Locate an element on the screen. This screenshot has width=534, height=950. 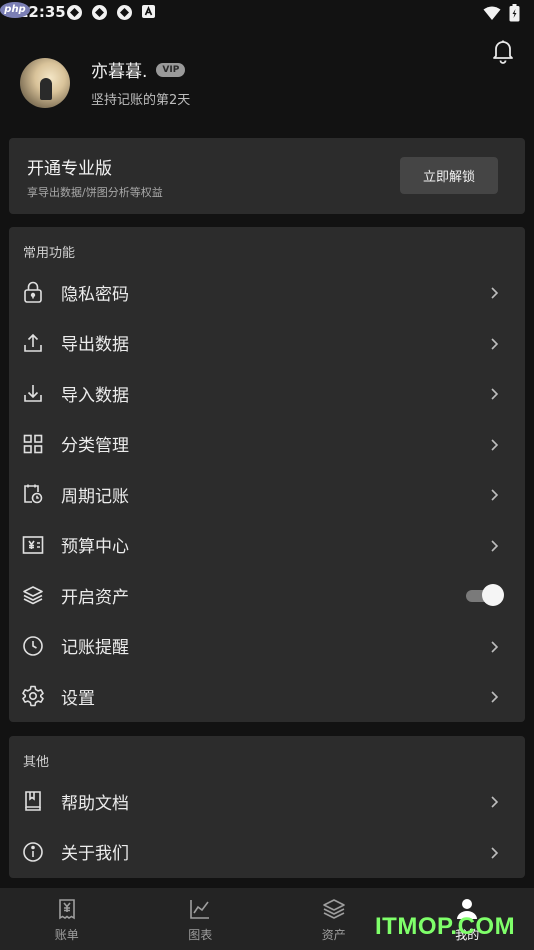
menu-item-category-management: 分类管理 is located at coordinates (267, 444).